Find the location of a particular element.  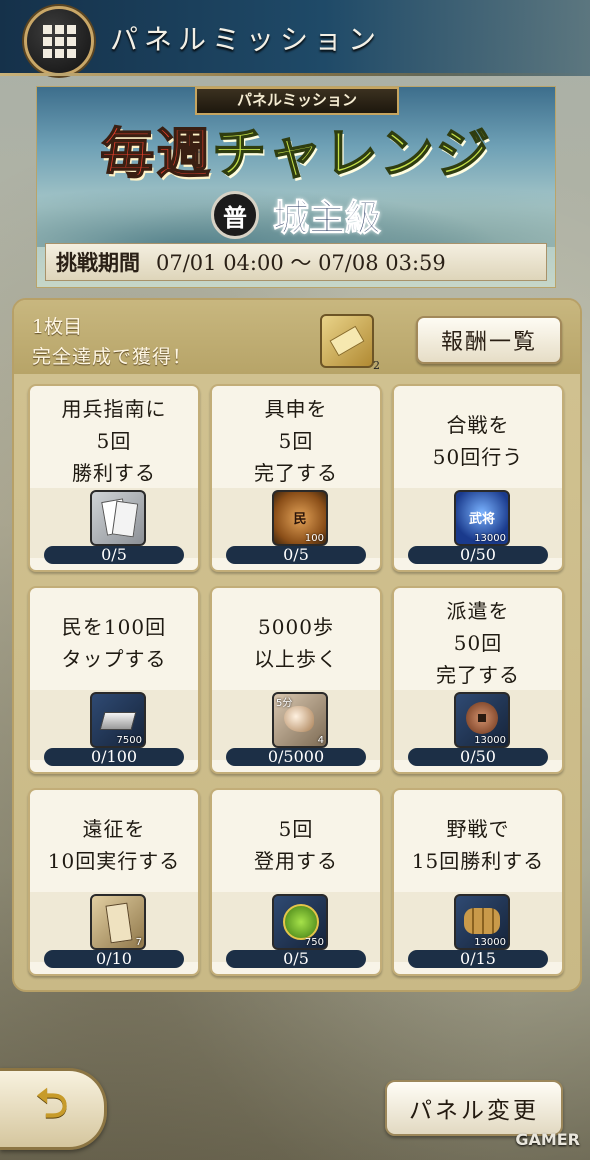

blue-orb-icon: 武将 13000 is located at coordinates (482, 518).